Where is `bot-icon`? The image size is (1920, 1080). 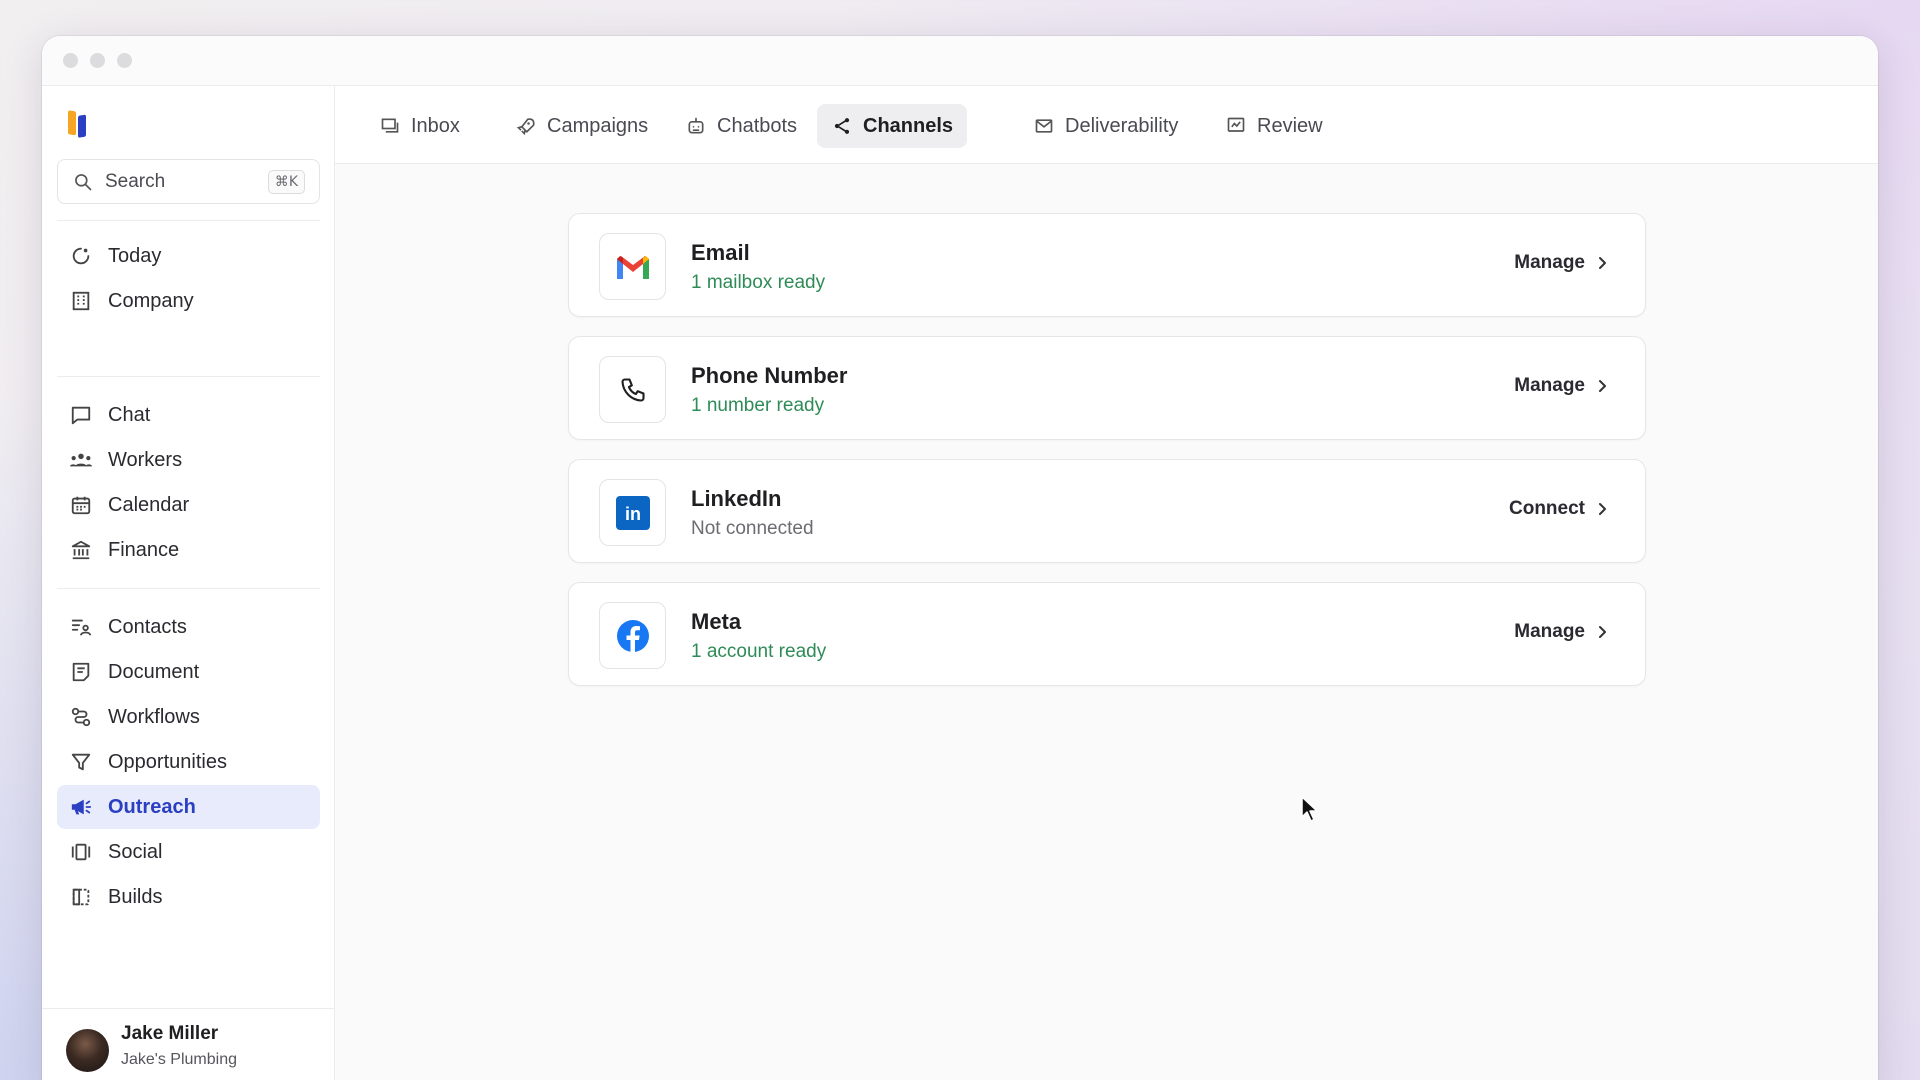
bot-icon is located at coordinates (696, 126).